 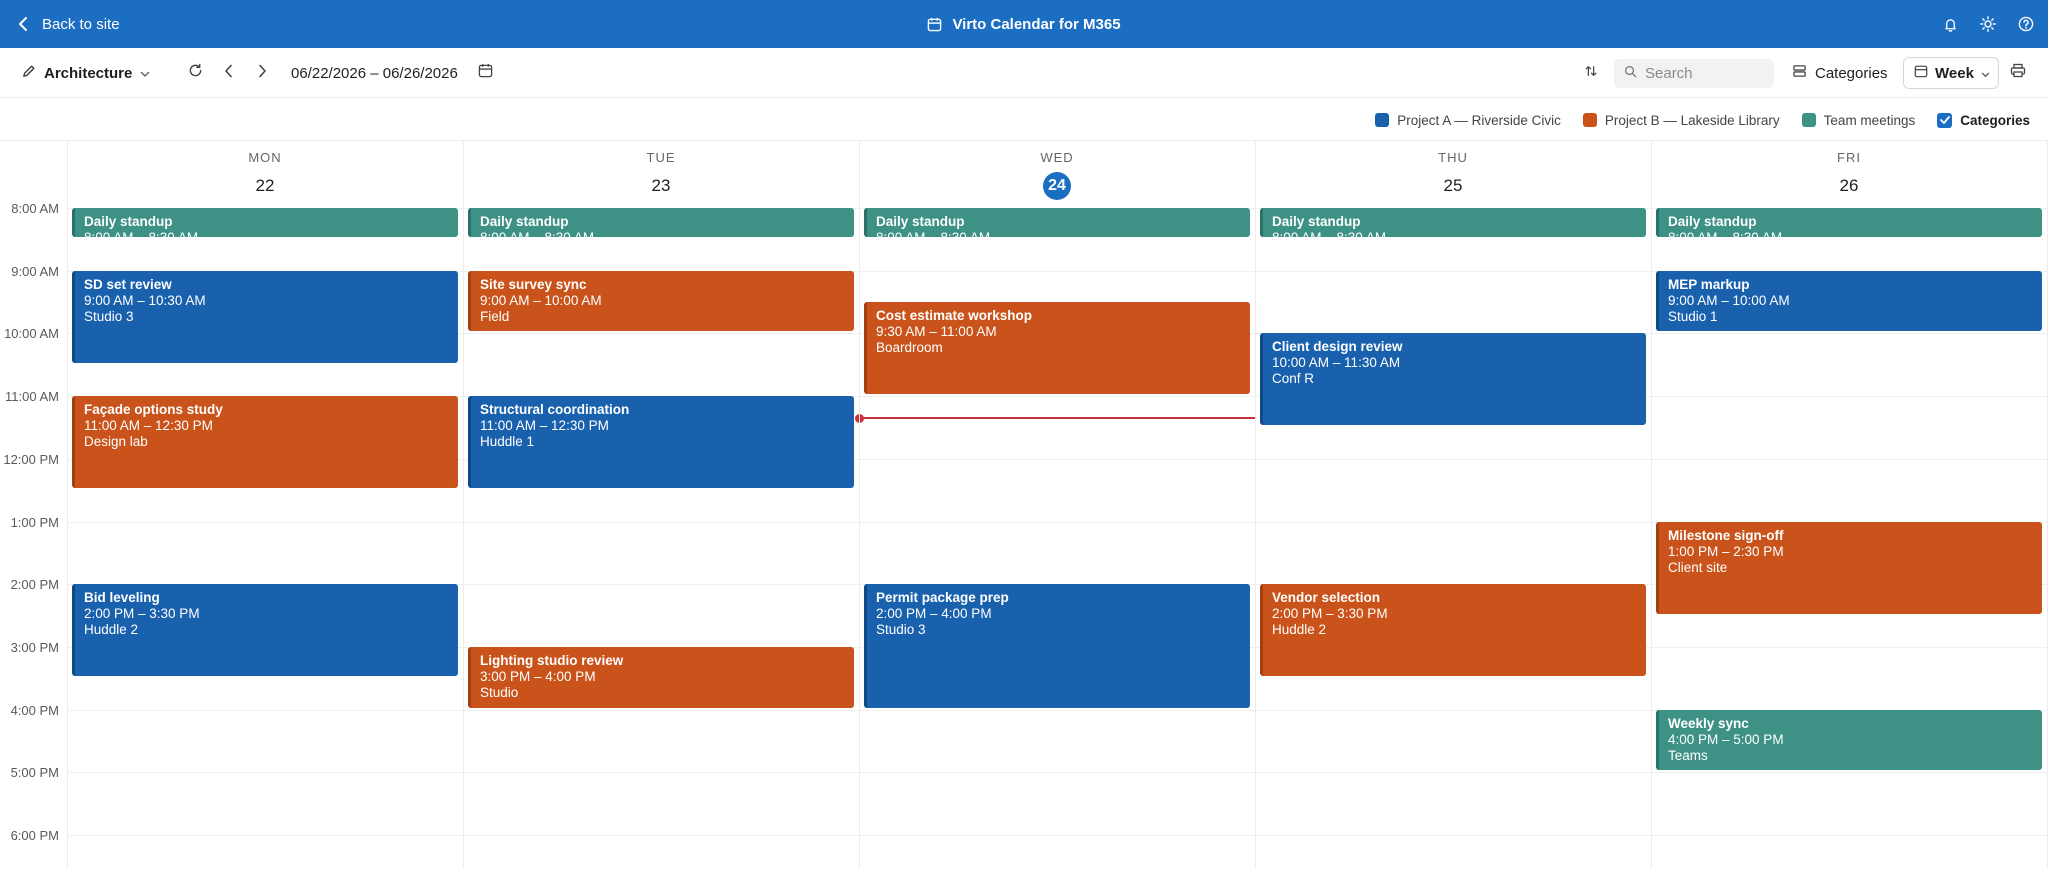 I want to click on legend-item-team-meetings: Team meetings, so click(x=1858, y=120).